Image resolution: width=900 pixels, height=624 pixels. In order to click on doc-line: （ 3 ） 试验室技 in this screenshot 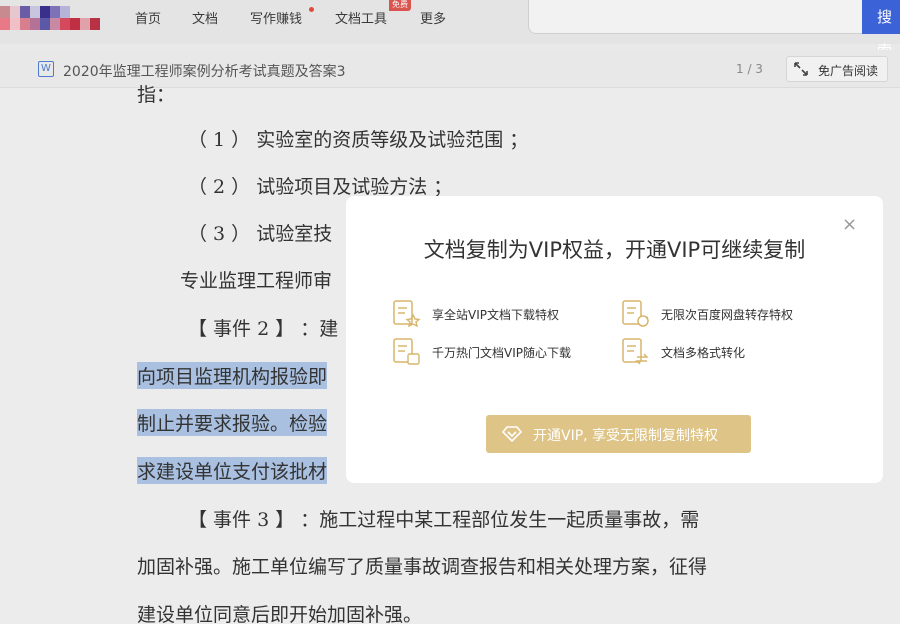, I will do `click(260, 234)`.